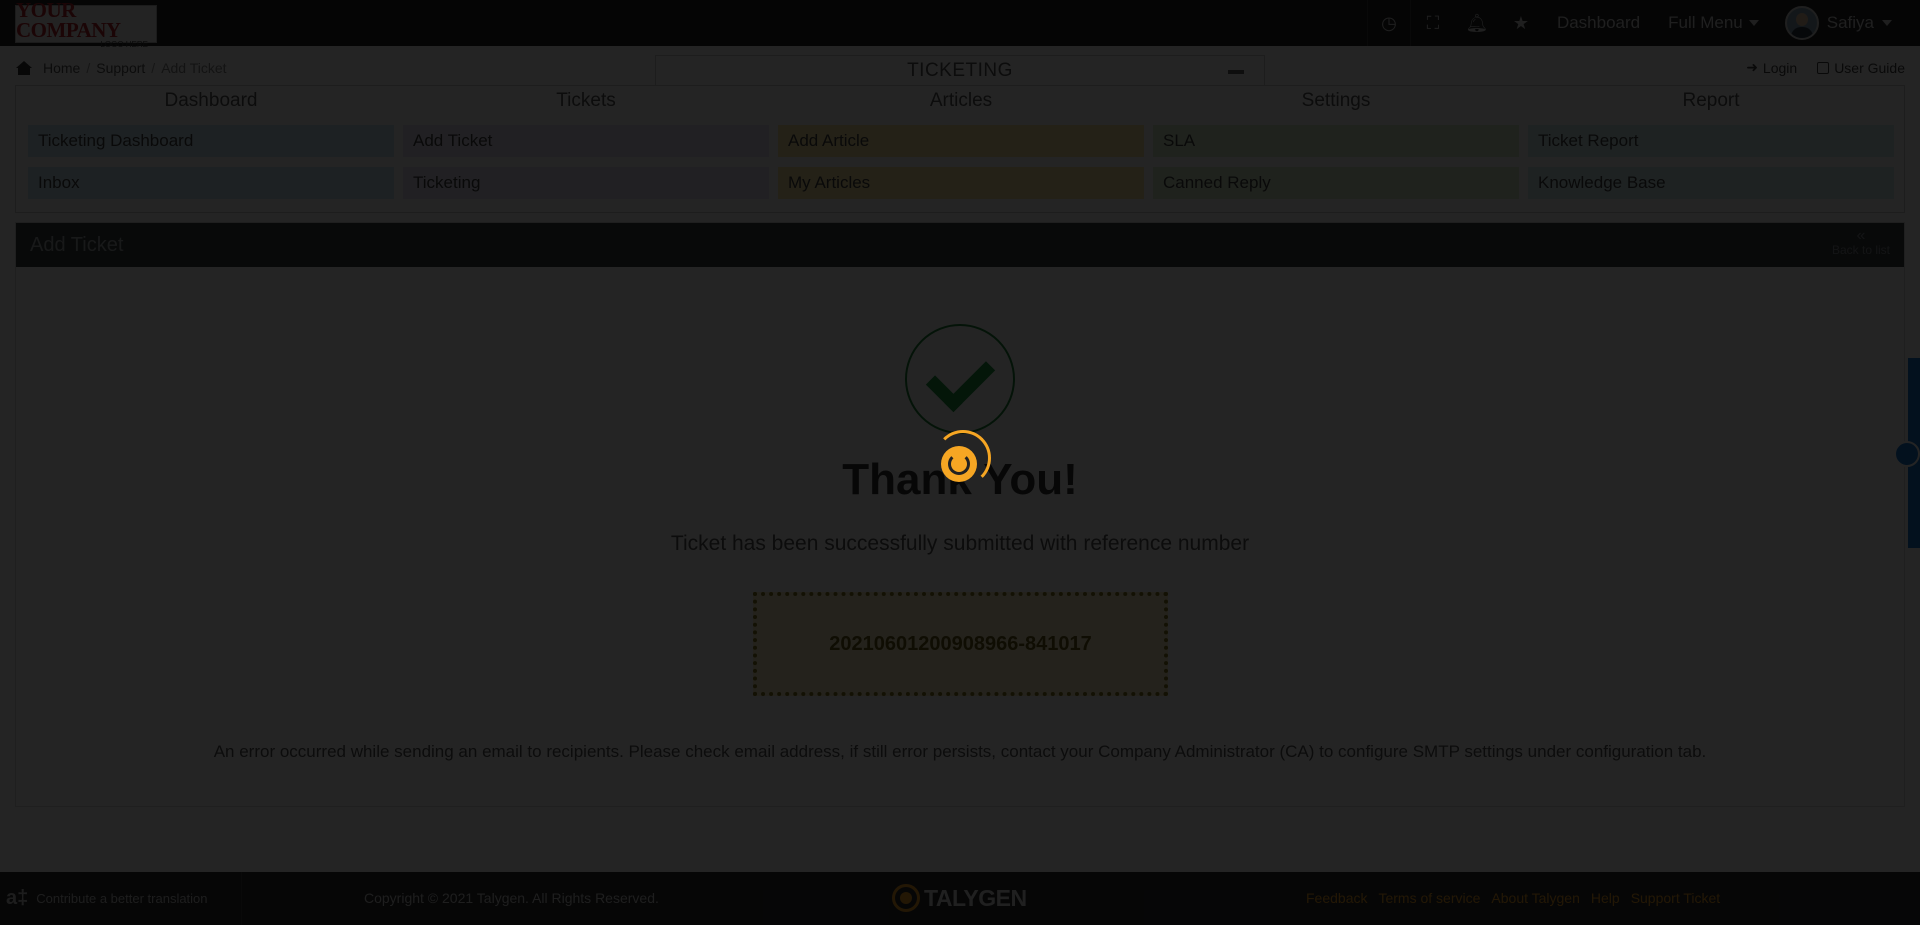 The height and width of the screenshot is (925, 1920). Describe the element at coordinates (1598, 23) in the screenshot. I see `dashboard-link: Dashboard` at that location.